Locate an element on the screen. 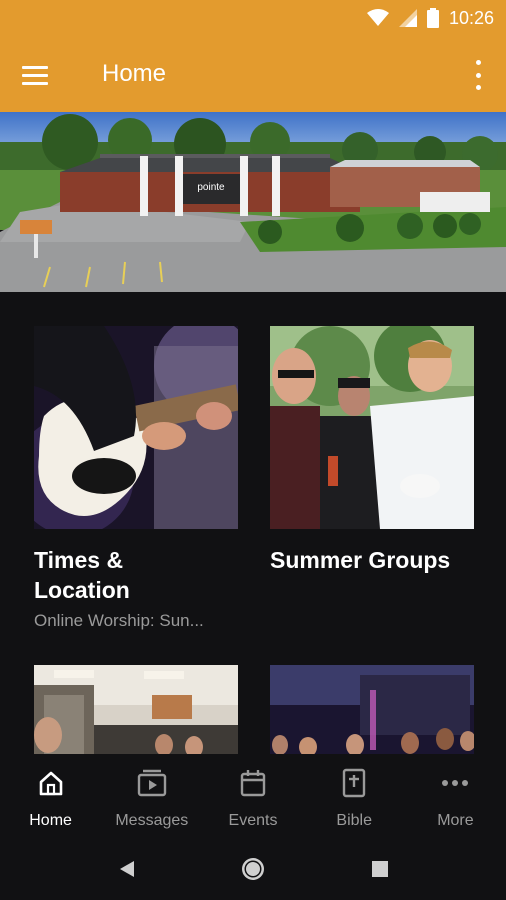 This screenshot has height=900, width=506. battery-icon is located at coordinates (432, 18).